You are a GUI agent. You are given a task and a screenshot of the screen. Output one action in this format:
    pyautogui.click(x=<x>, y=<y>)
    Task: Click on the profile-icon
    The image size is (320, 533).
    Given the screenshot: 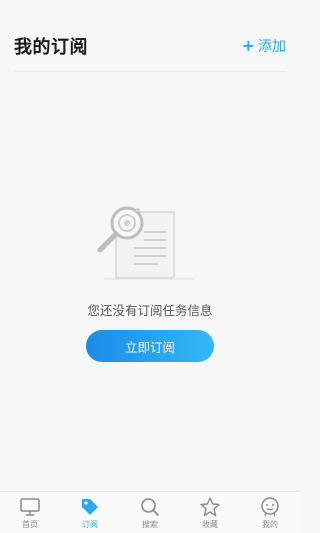 What is the action you would take?
    pyautogui.click(x=270, y=507)
    